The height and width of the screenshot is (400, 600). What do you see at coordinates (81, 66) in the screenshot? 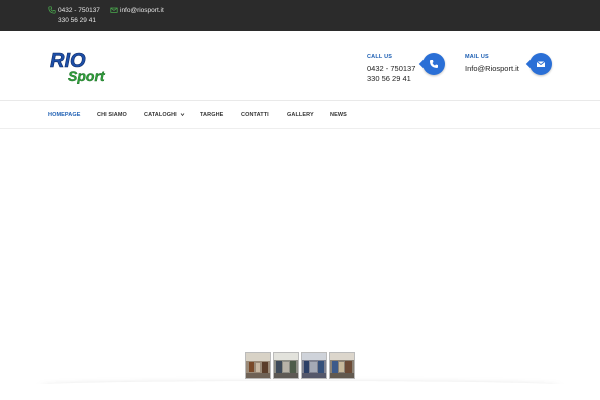
I see `riosport-logo: RIO Sport` at bounding box center [81, 66].